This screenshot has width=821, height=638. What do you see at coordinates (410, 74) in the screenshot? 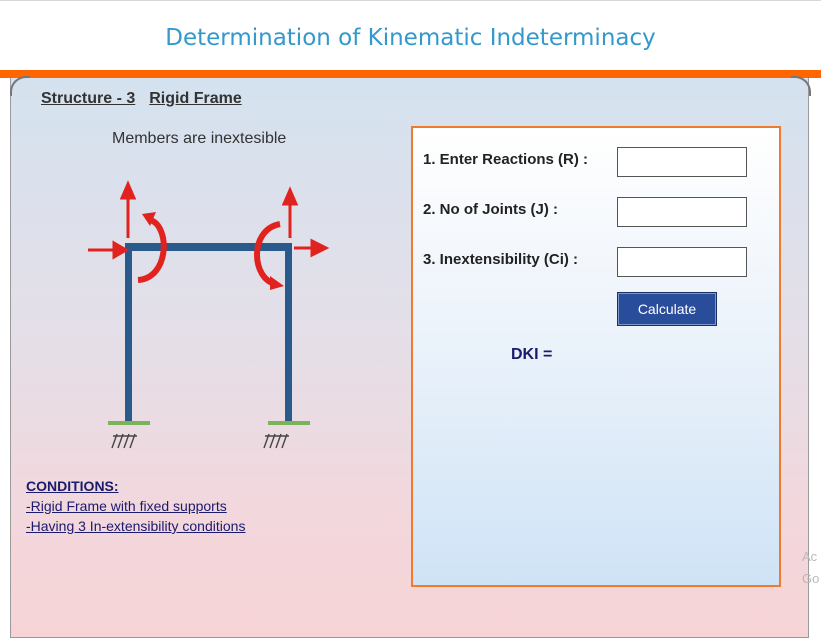
I see `accent-bar` at bounding box center [410, 74].